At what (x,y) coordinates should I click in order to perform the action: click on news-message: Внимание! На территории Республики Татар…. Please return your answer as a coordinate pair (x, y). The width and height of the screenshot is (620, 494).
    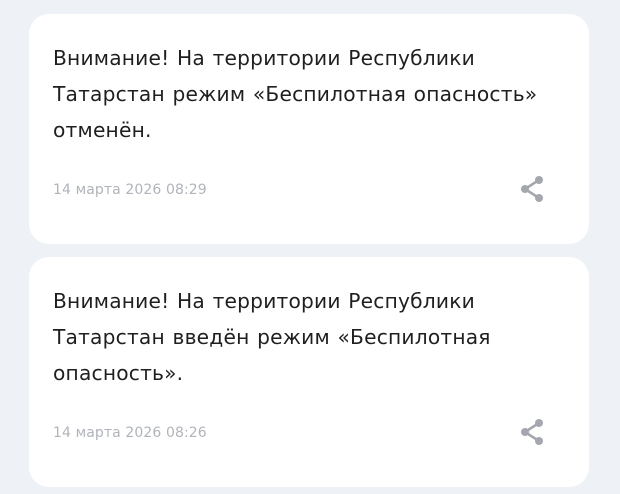
    Looking at the image, I should click on (272, 337).